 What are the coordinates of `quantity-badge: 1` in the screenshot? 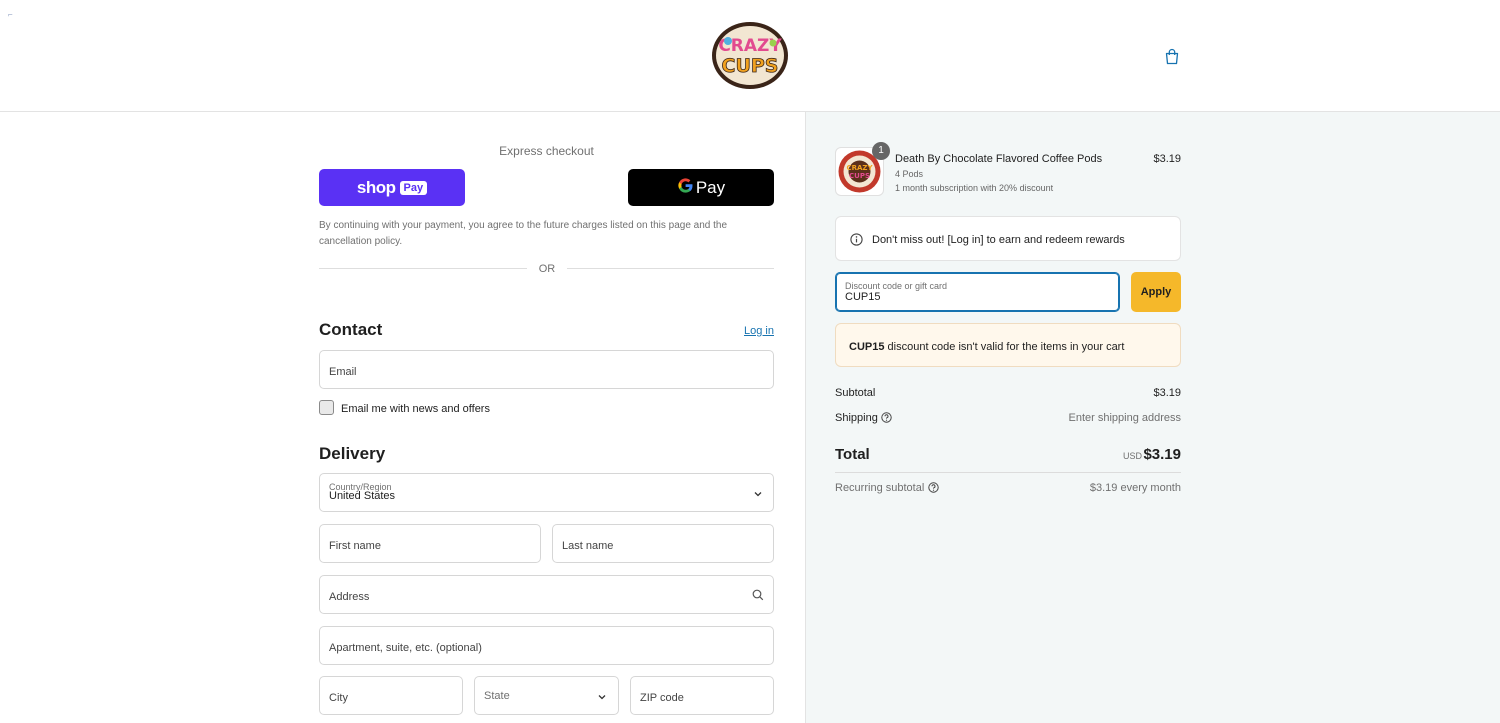 It's located at (881, 151).